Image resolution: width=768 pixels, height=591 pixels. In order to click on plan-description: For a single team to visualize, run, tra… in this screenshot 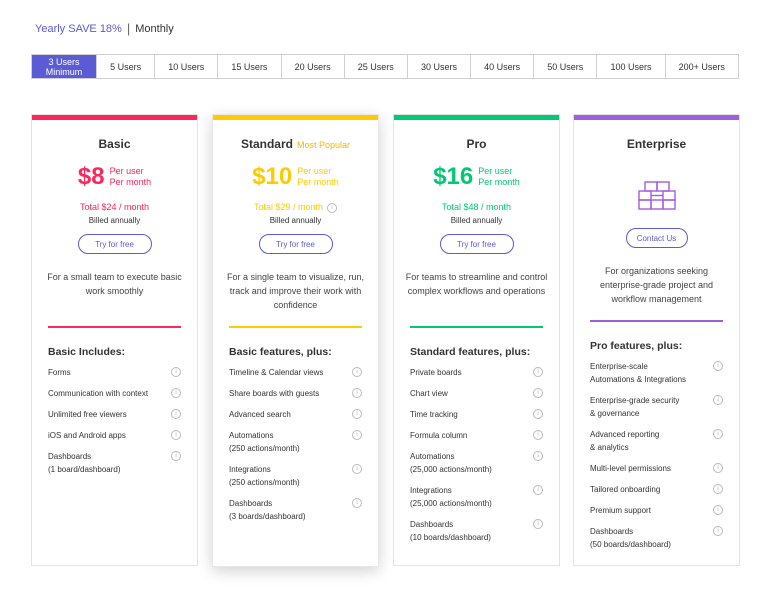, I will do `click(295, 291)`.